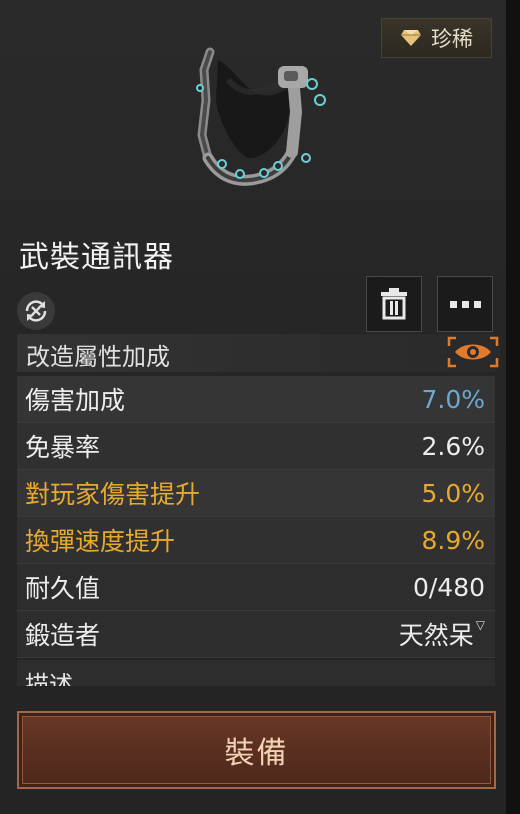  Describe the element at coordinates (113, 494) in the screenshot. I see `stat-label: 對玩家傷害提升` at that location.